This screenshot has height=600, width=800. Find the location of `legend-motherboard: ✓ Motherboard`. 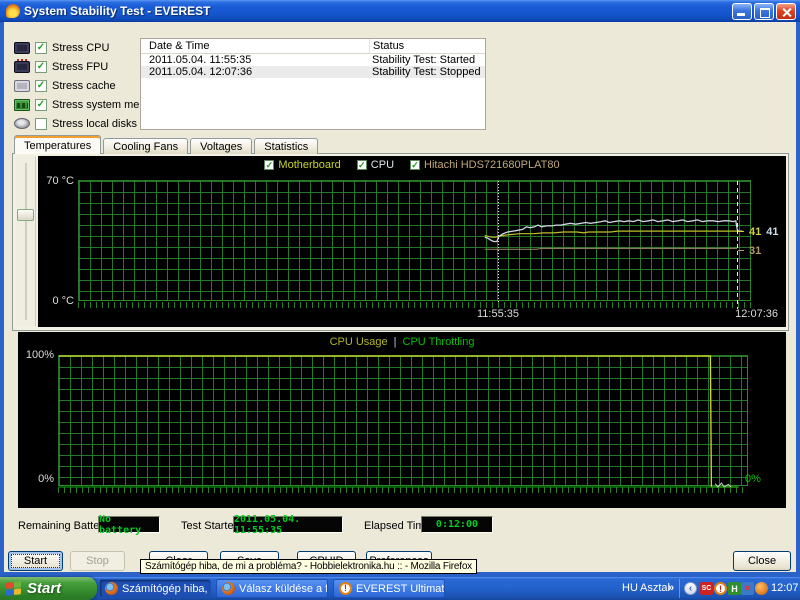

legend-motherboard: ✓ Motherboard is located at coordinates (302, 165).